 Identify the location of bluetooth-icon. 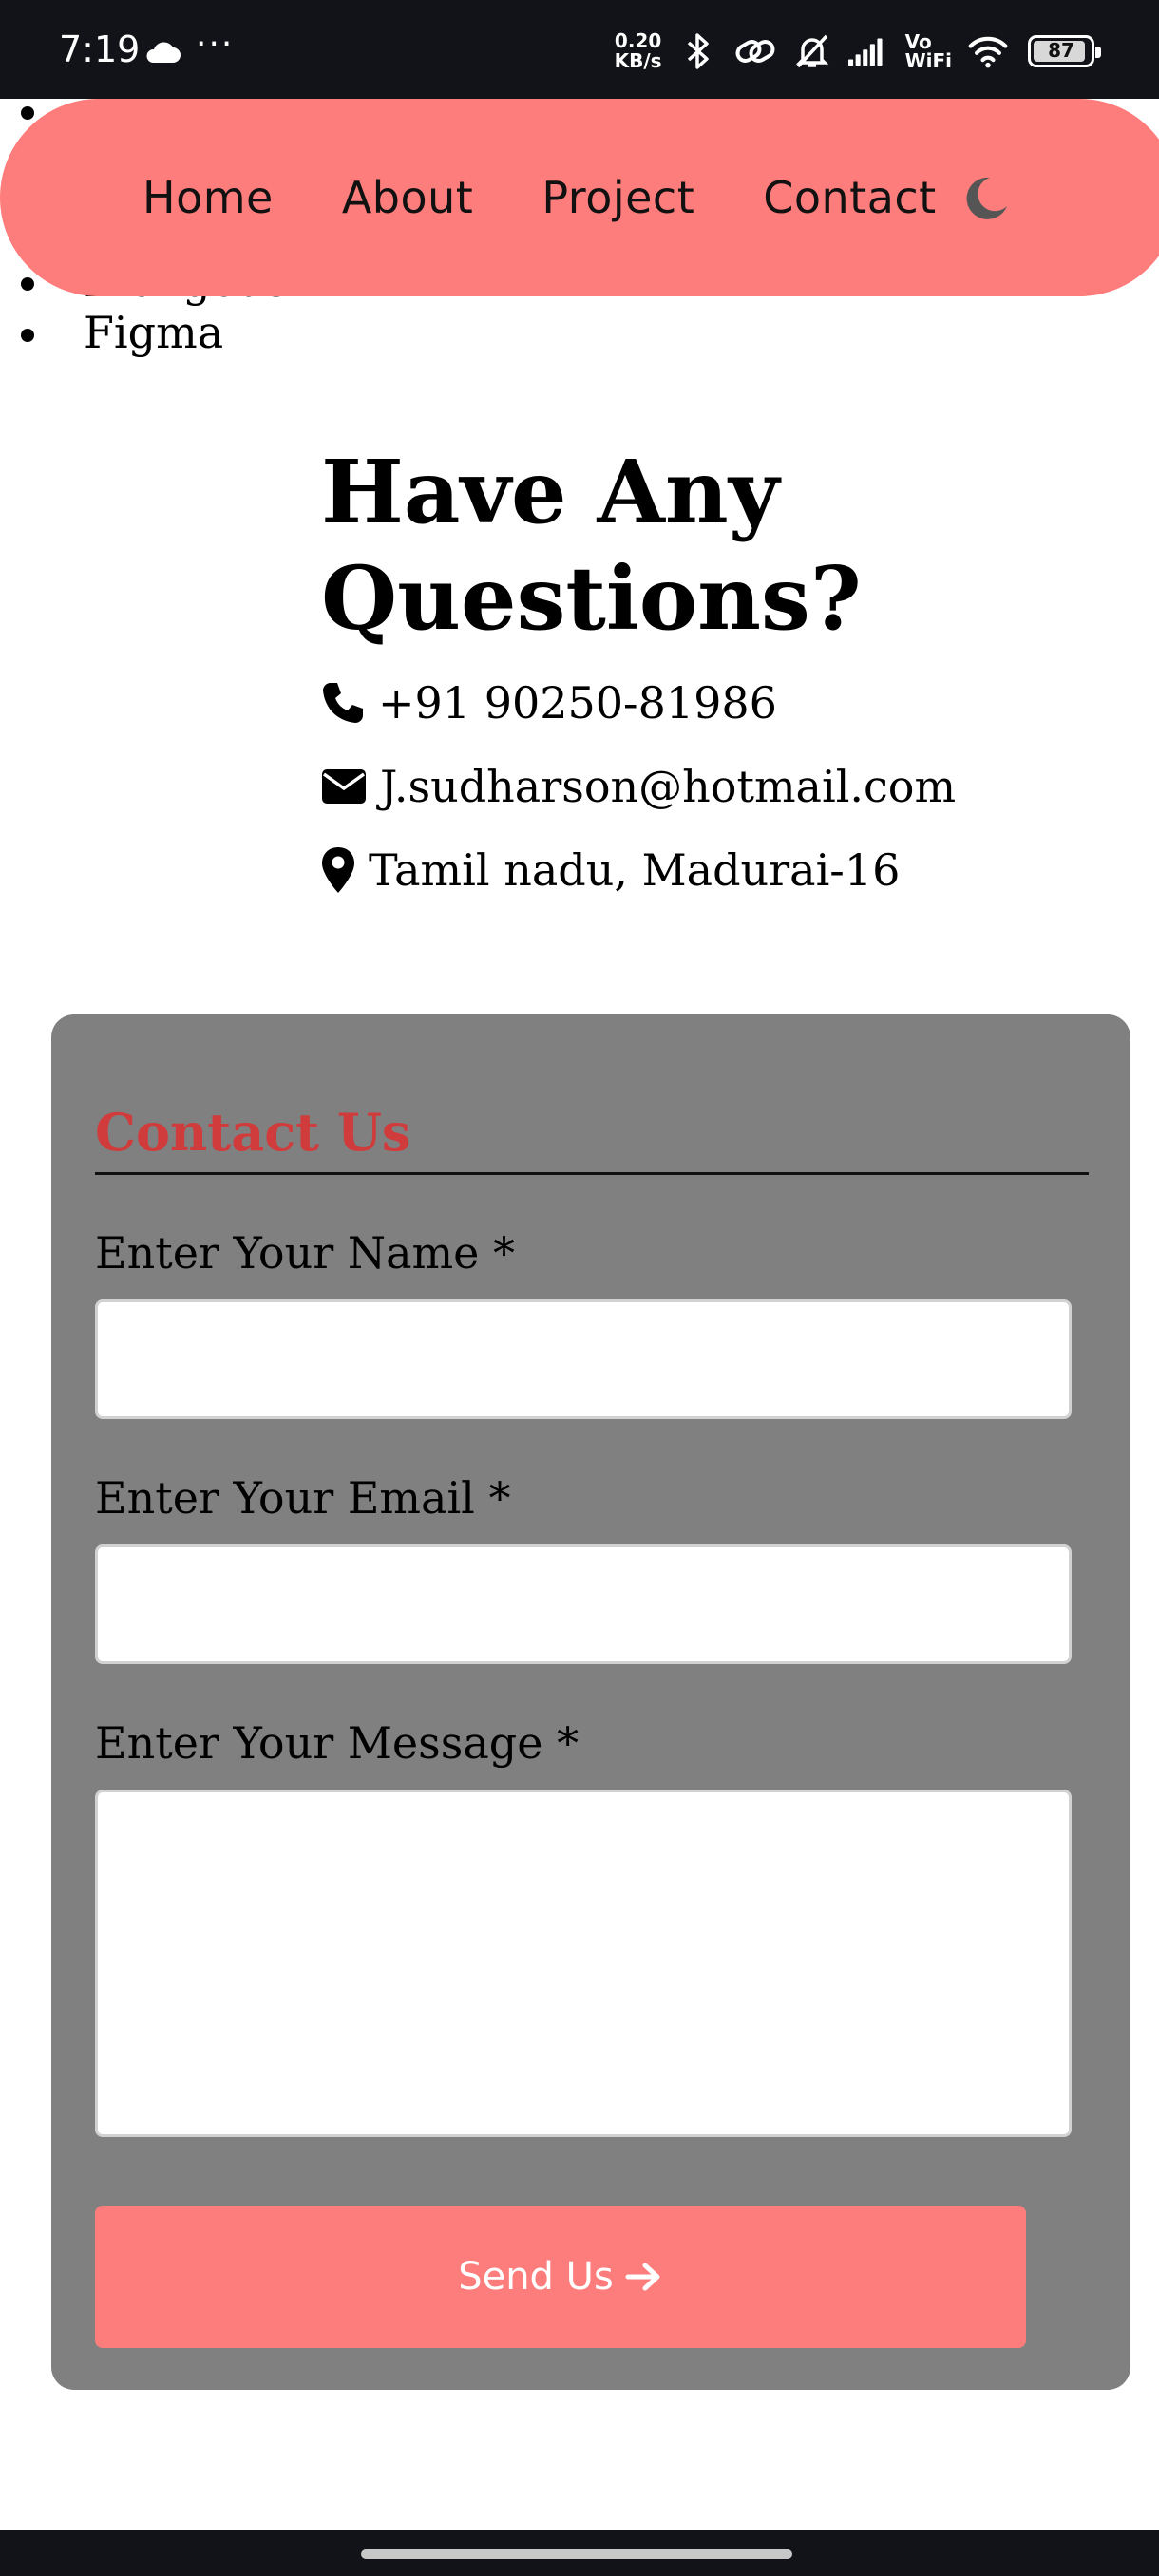
(698, 51).